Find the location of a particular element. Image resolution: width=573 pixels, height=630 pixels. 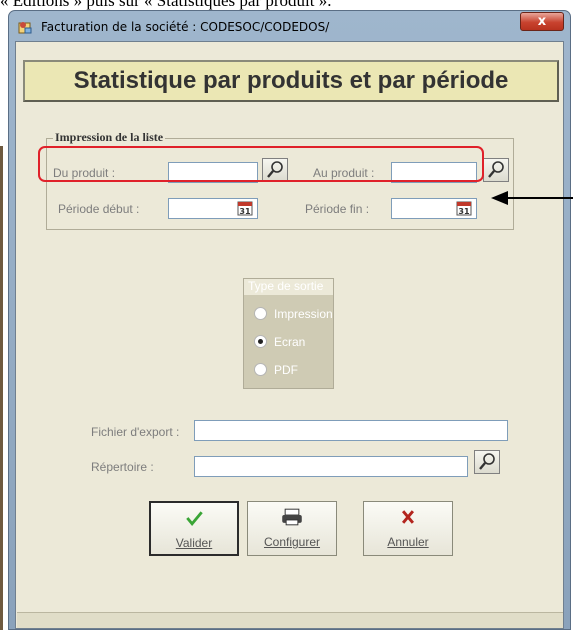

configurer-button: Configurer is located at coordinates (292, 528).